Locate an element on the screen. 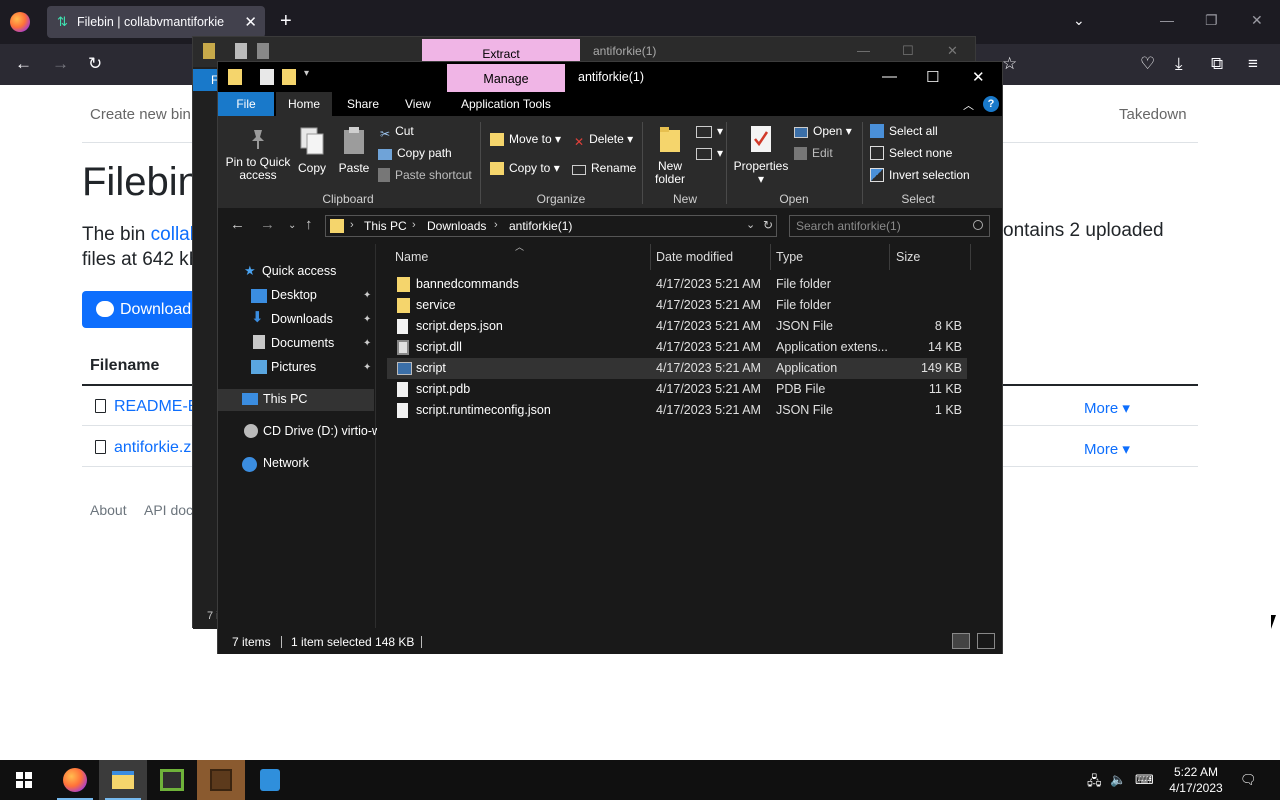  column-header-date: Date modified is located at coordinates (694, 257).